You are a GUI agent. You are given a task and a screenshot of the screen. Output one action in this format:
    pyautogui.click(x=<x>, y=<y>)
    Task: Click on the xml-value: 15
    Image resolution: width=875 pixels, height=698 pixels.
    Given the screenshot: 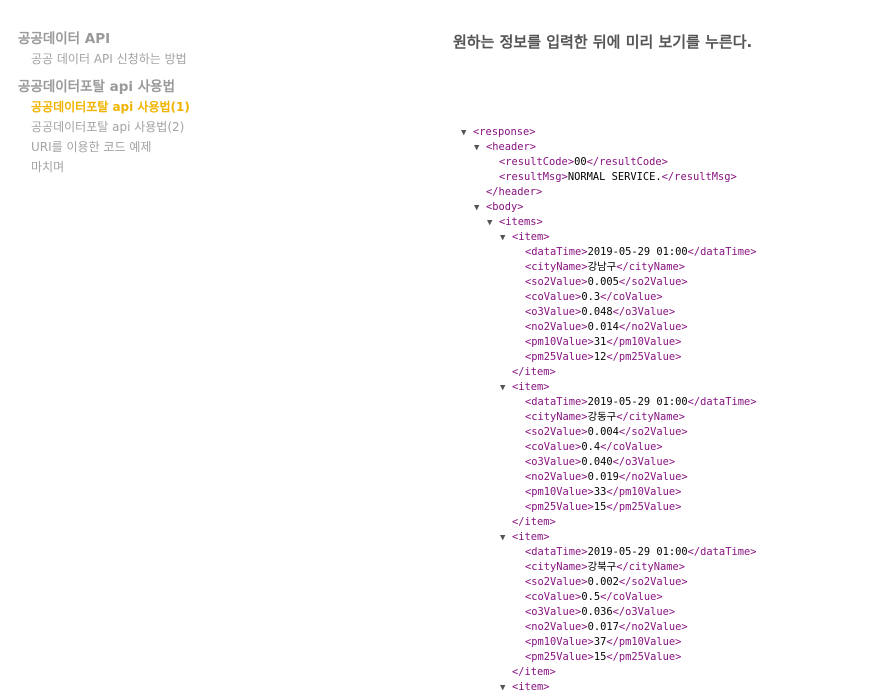 What is the action you would take?
    pyautogui.click(x=600, y=657)
    